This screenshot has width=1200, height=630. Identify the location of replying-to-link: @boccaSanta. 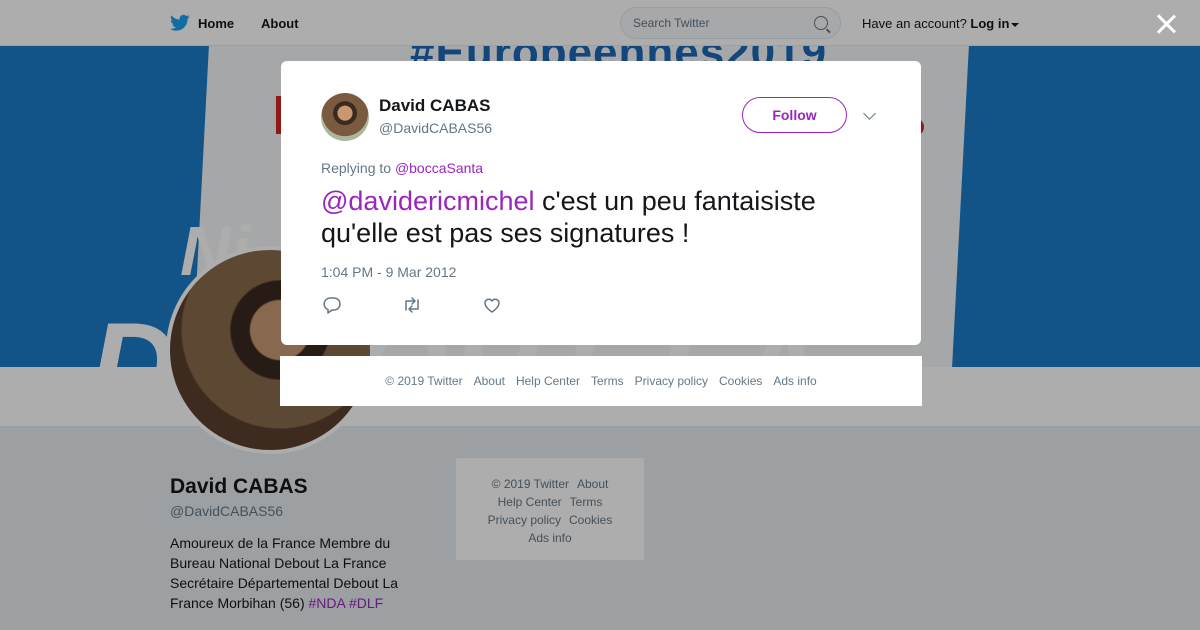
(439, 168).